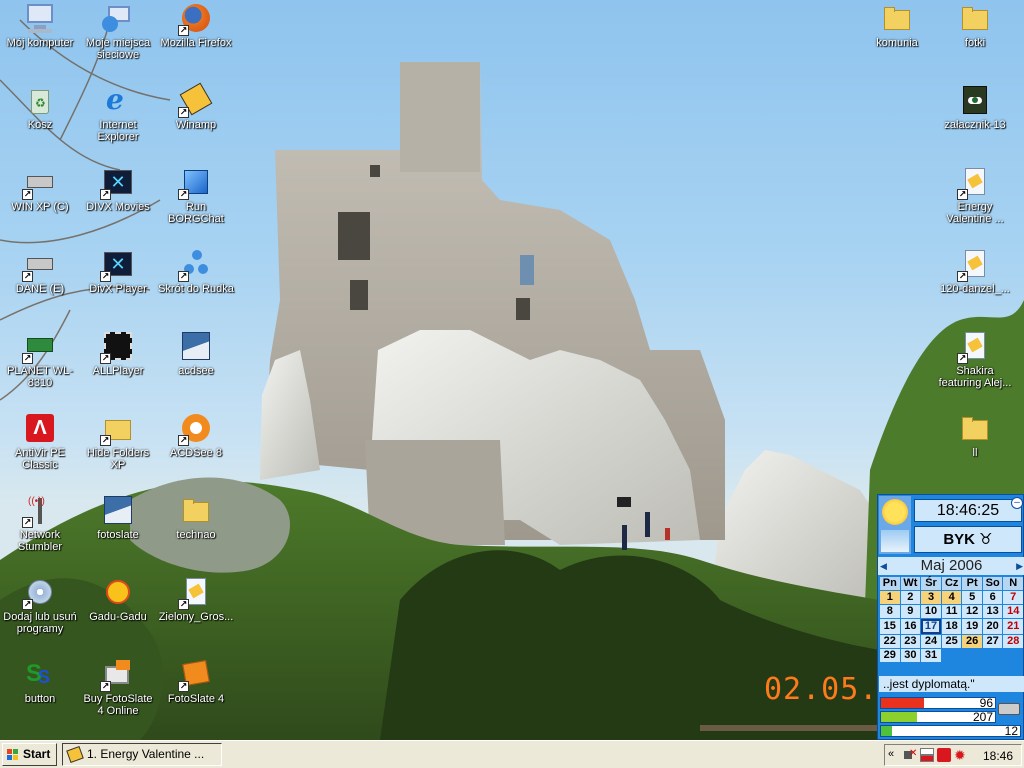 Image resolution: width=1024 pixels, height=768 pixels. I want to click on desktop-icon-label: Skrót do Rudka, so click(196, 289).